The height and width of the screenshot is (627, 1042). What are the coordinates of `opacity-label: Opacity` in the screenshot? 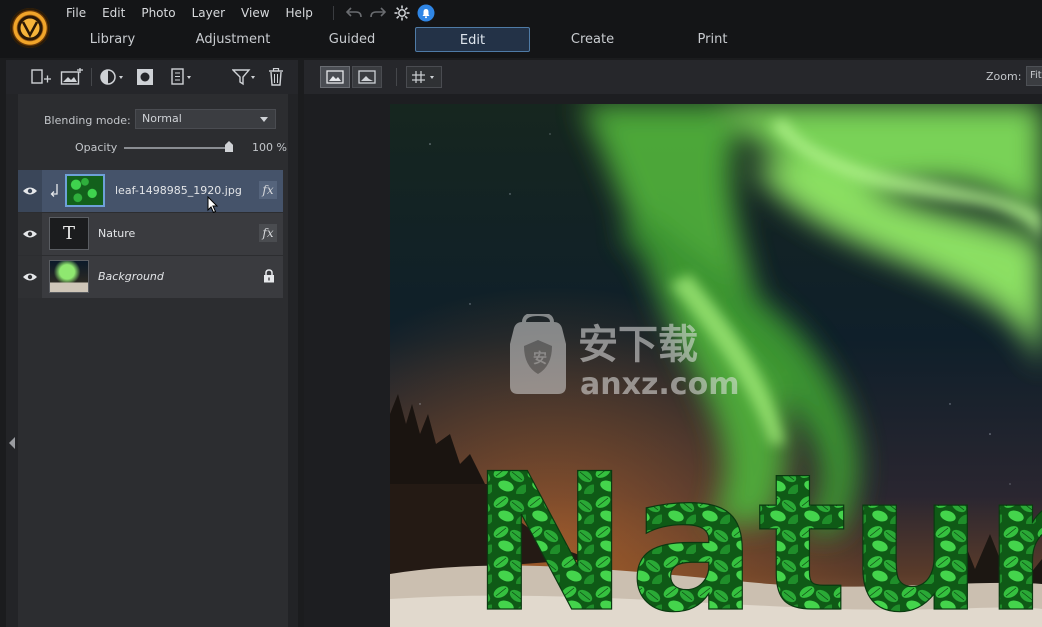 It's located at (96, 147).